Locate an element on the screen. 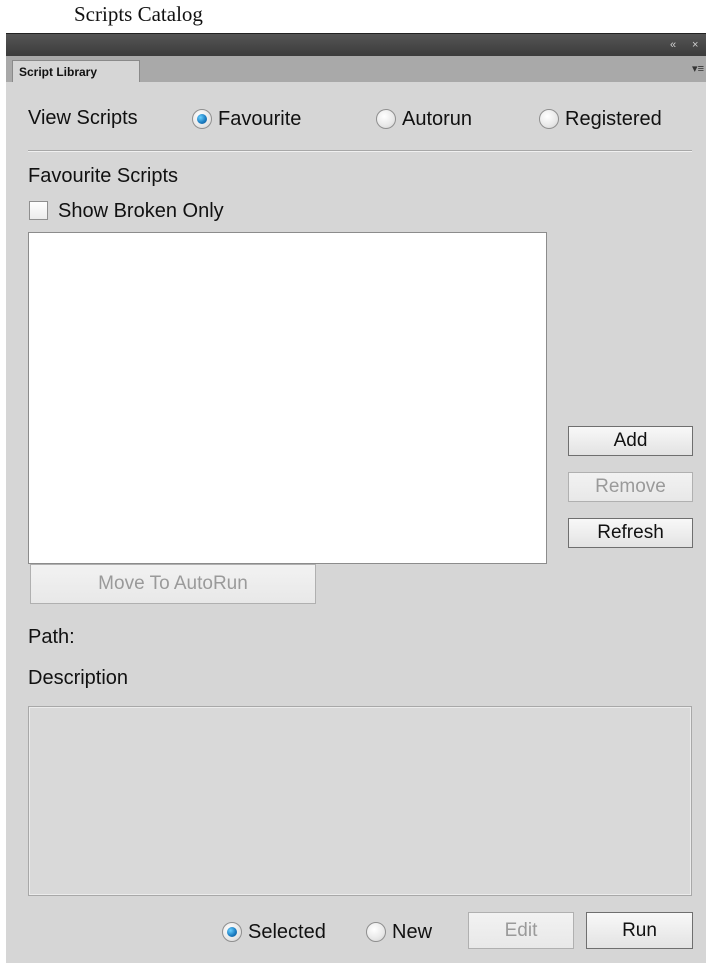  radio-selected-icon is located at coordinates (232, 932).